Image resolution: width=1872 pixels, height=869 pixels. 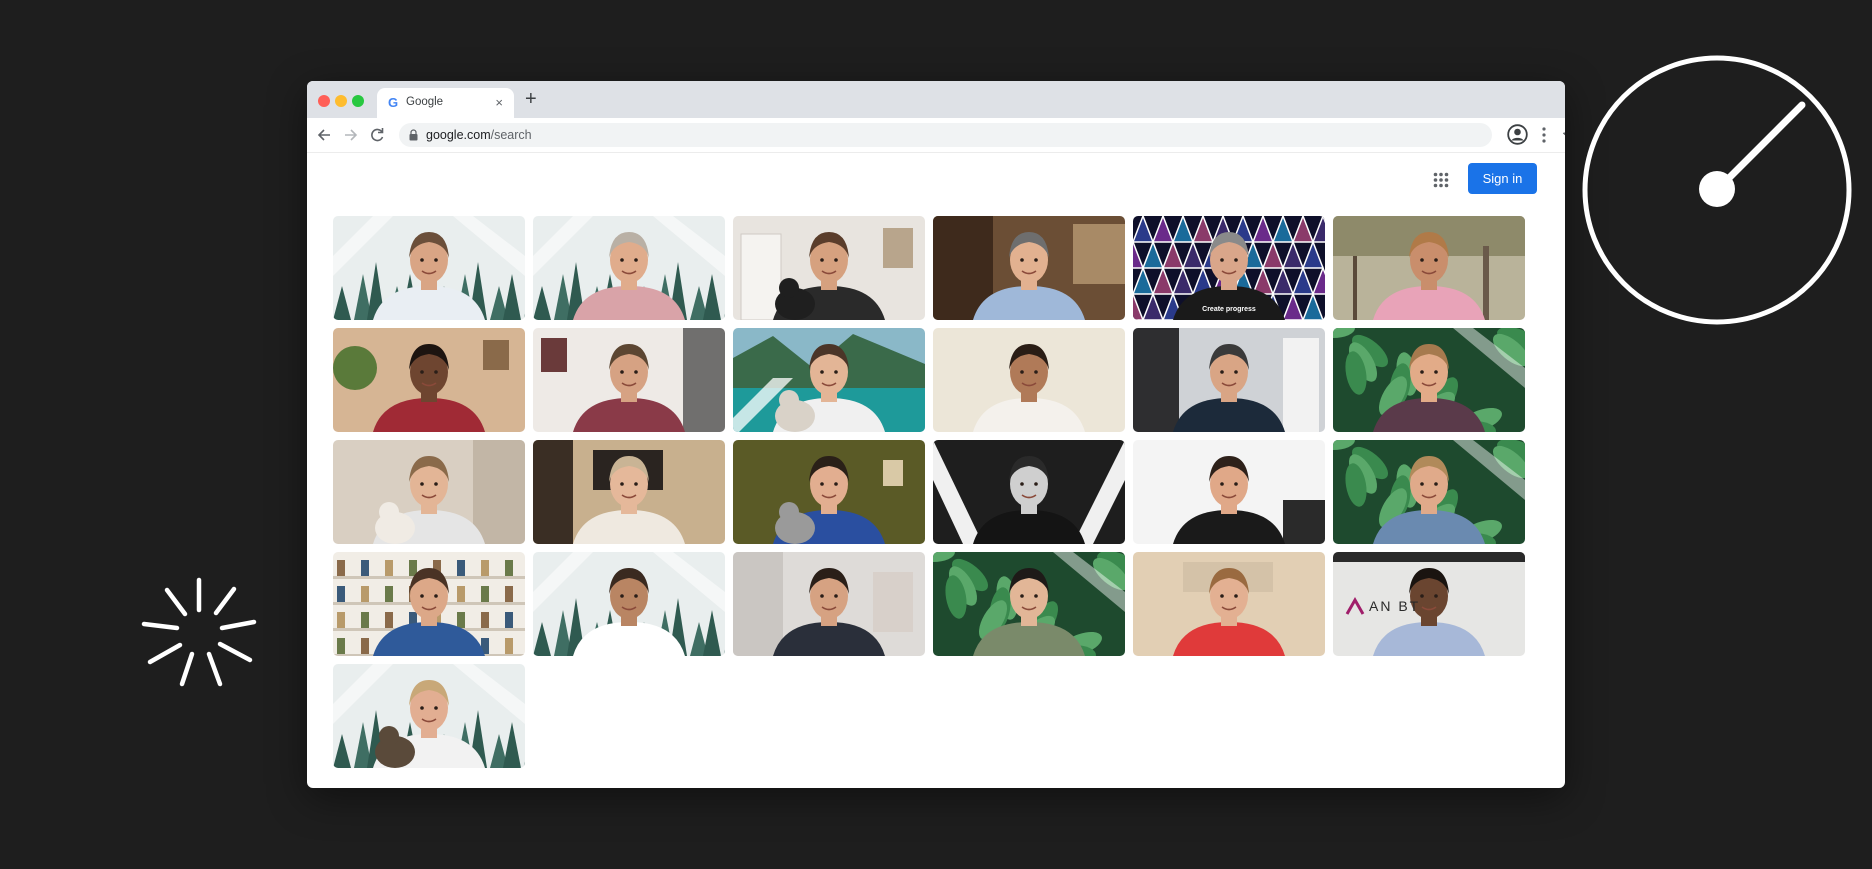 What do you see at coordinates (936, 99) in the screenshot?
I see `tab-strip: G Google × +` at bounding box center [936, 99].